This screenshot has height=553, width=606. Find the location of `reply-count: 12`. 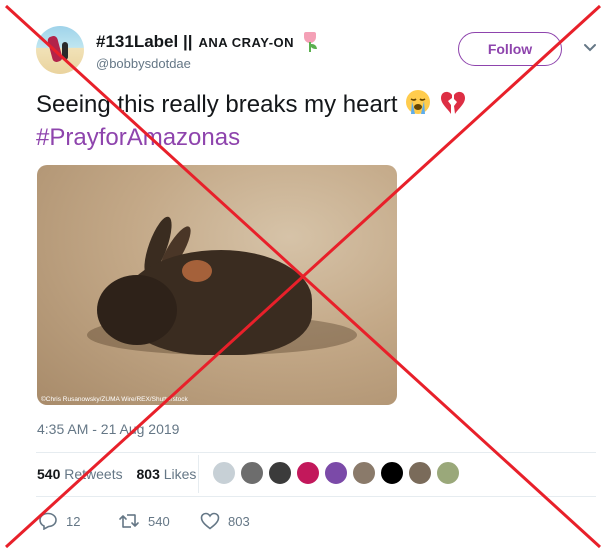

reply-count: 12 is located at coordinates (73, 521).